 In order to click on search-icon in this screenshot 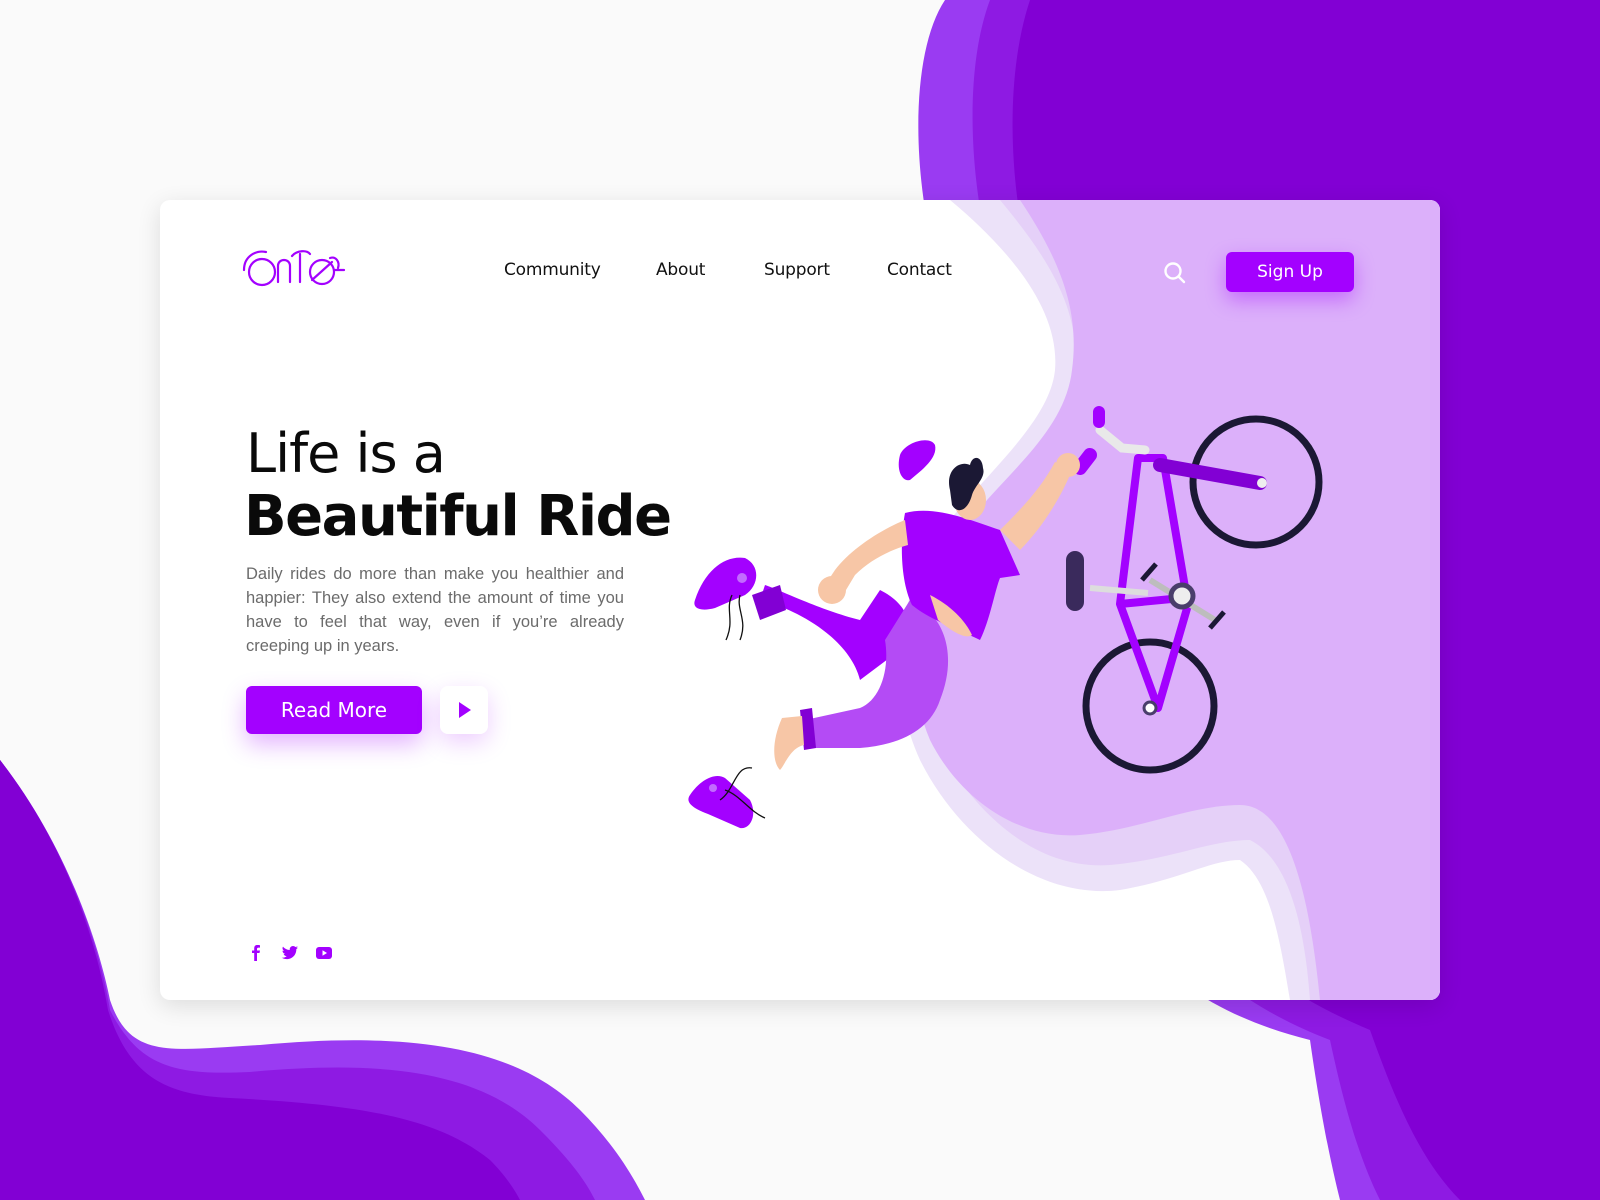, I will do `click(1175, 273)`.